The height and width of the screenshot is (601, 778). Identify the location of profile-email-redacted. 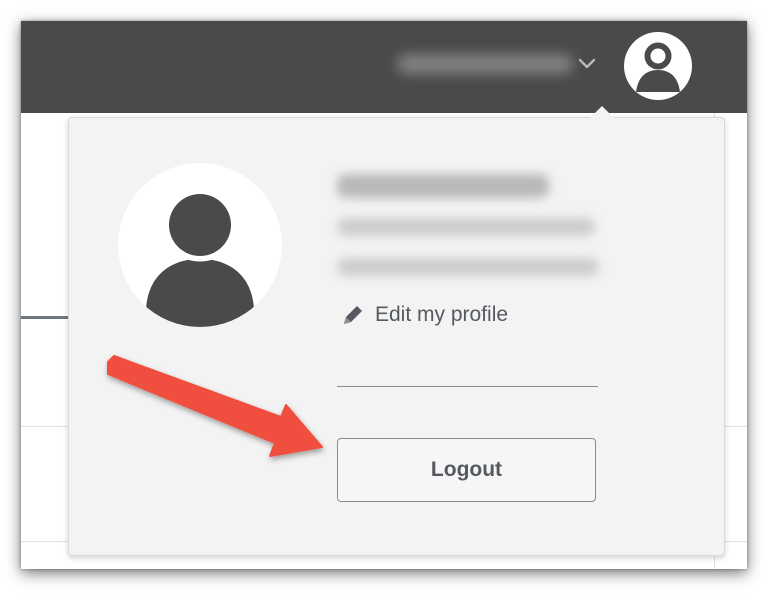
(466, 227).